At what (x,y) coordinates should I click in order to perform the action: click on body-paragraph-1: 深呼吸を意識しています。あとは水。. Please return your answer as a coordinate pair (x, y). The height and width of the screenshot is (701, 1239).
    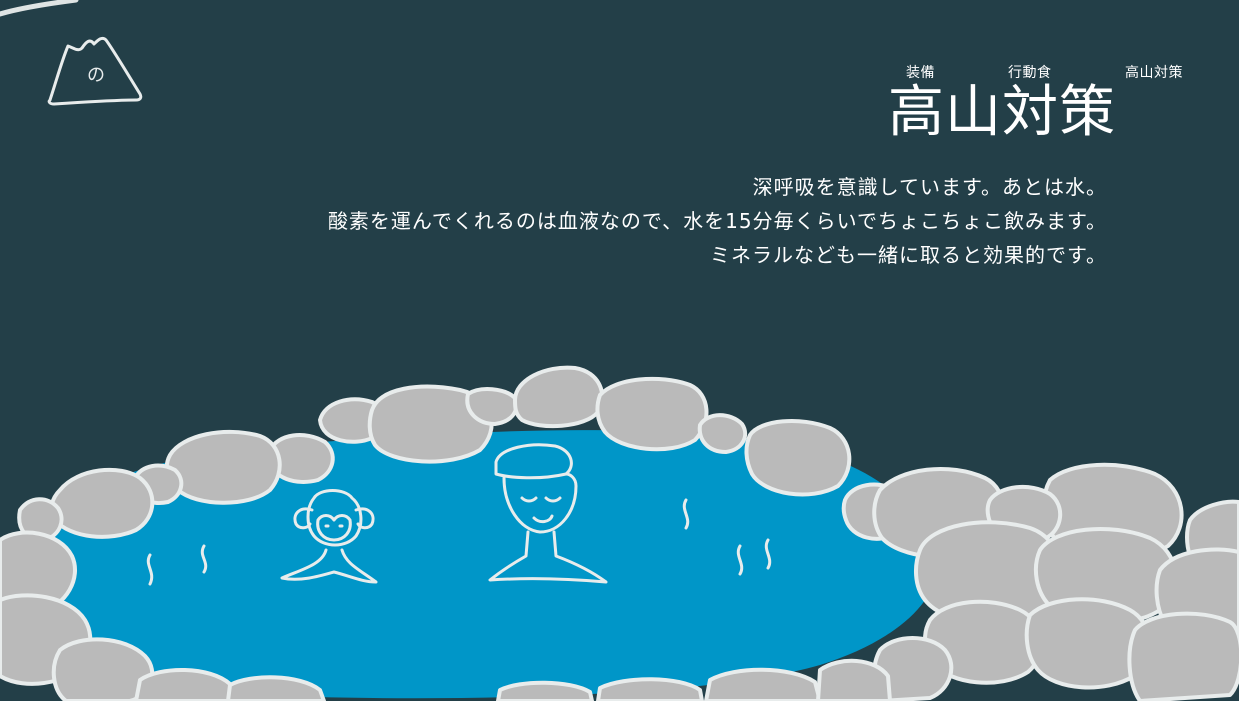
    Looking at the image, I should click on (929, 187).